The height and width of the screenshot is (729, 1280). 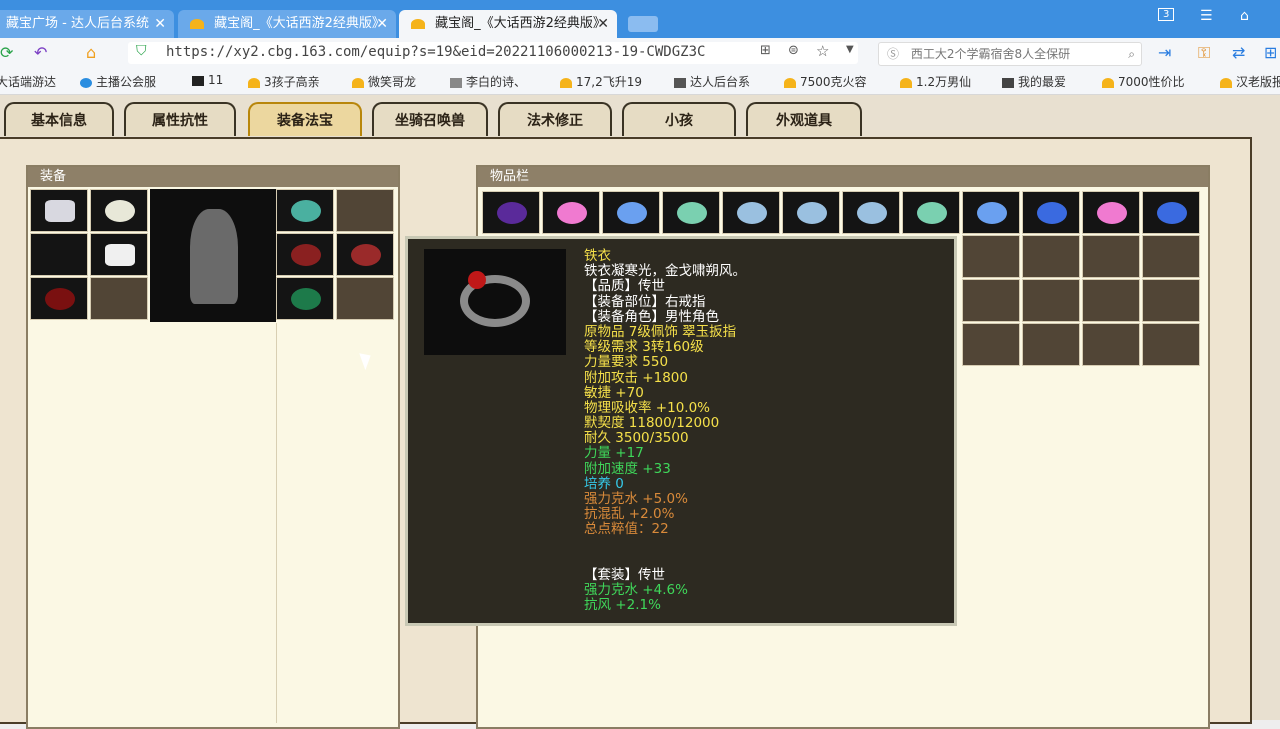 I want to click on tab-basic-info: 基本信息, so click(x=59, y=119).